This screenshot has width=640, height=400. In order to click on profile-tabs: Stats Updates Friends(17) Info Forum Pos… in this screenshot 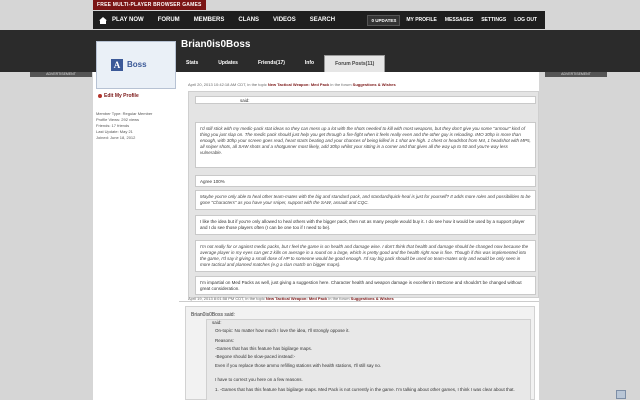, I will do `click(281, 63)`.